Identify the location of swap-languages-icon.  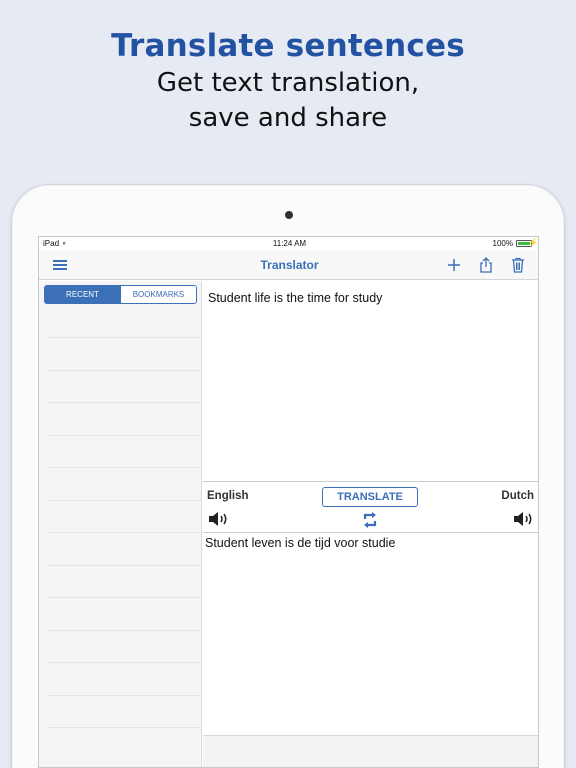
(370, 520).